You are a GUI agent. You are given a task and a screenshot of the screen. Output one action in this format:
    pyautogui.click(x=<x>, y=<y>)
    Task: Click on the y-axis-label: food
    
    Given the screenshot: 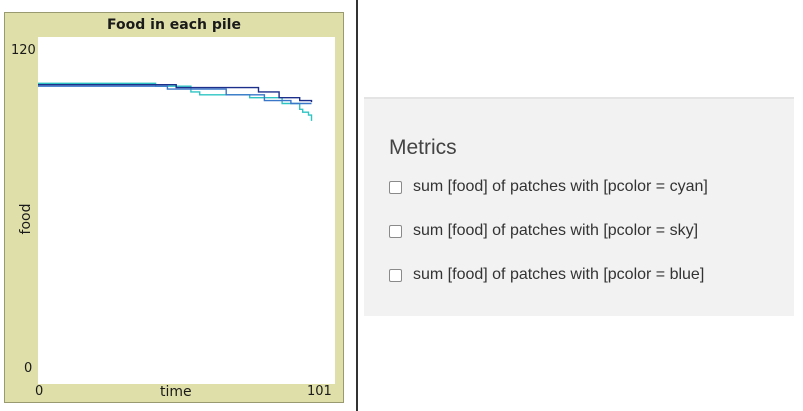 What is the action you would take?
    pyautogui.click(x=26, y=219)
    